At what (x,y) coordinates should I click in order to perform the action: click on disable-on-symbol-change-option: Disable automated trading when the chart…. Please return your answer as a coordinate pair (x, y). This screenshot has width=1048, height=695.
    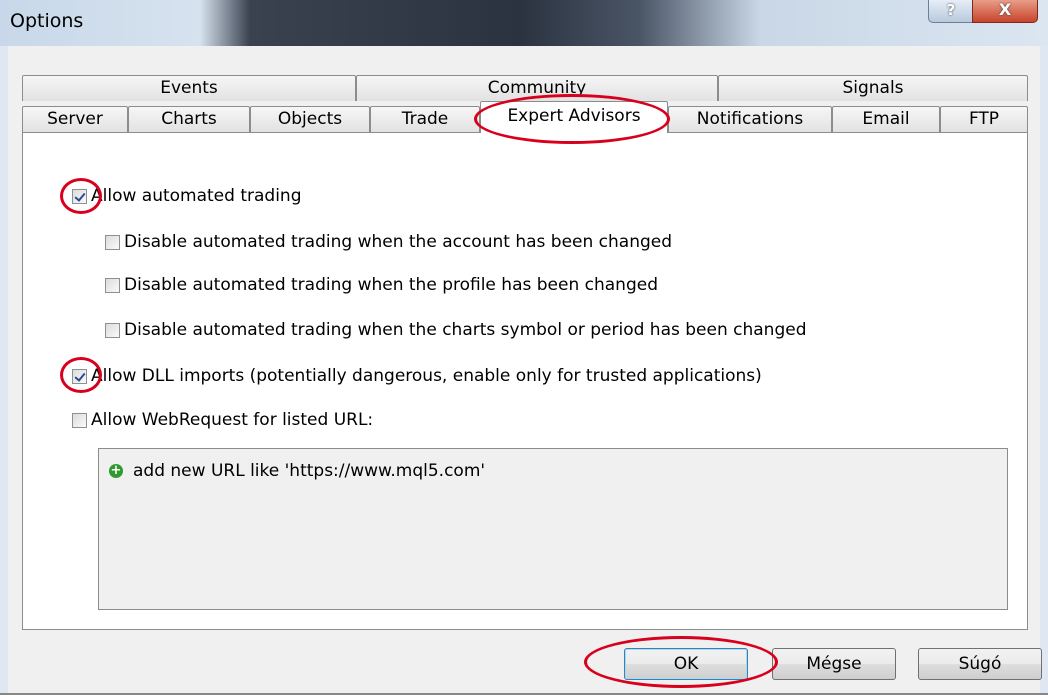
    Looking at the image, I should click on (456, 330).